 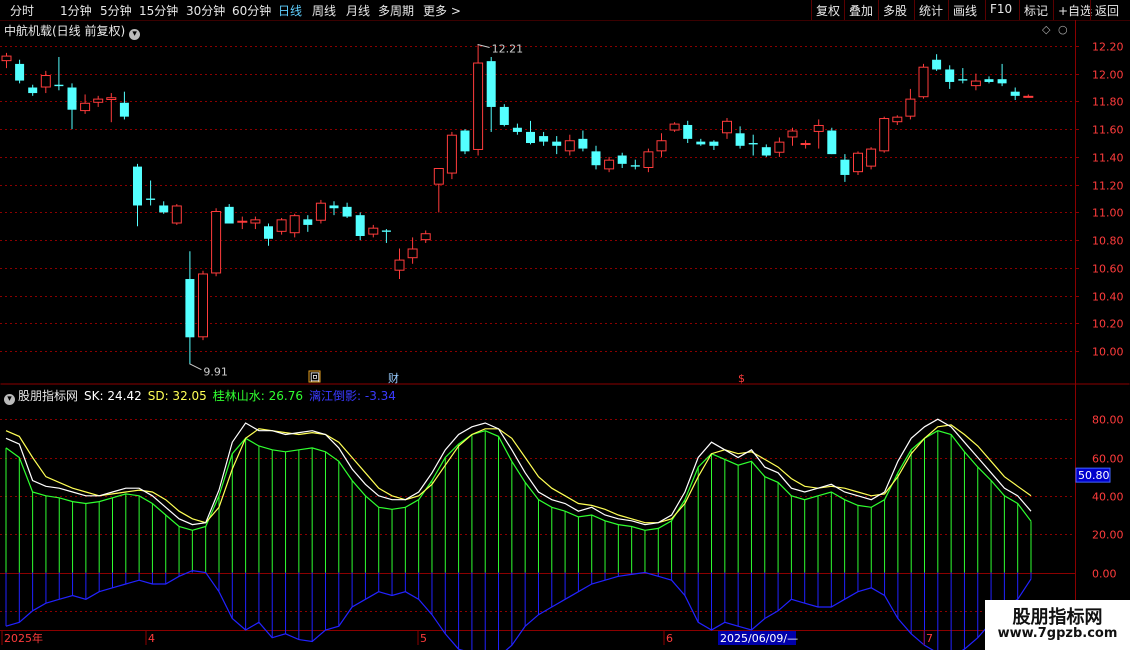 What do you see at coordinates (315, 378) in the screenshot?
I see `event-marker-buyback: 回` at bounding box center [315, 378].